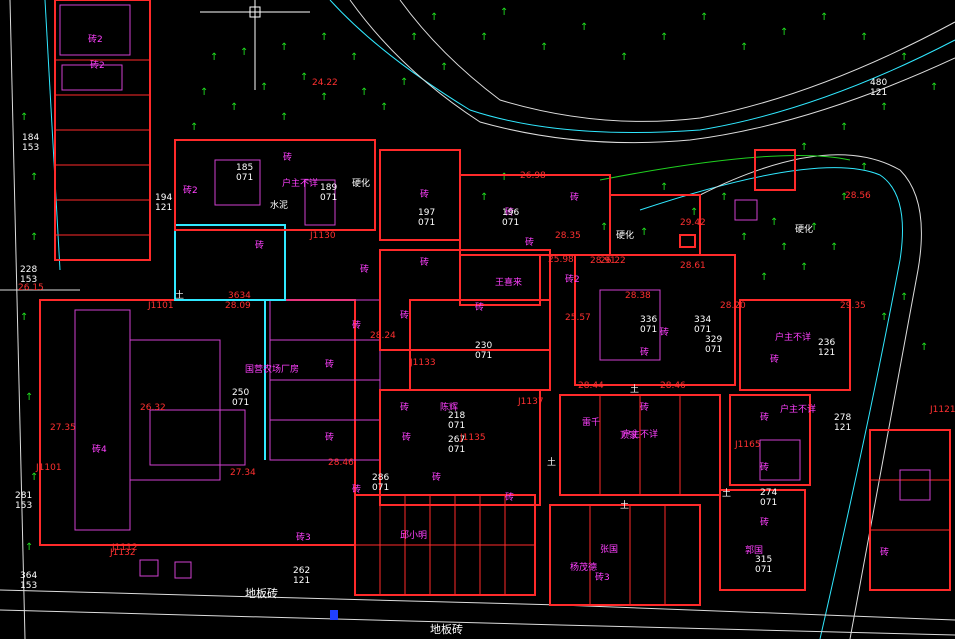  Describe the element at coordinates (858, 196) in the screenshot. I see `elevation-value: 28.56` at that location.